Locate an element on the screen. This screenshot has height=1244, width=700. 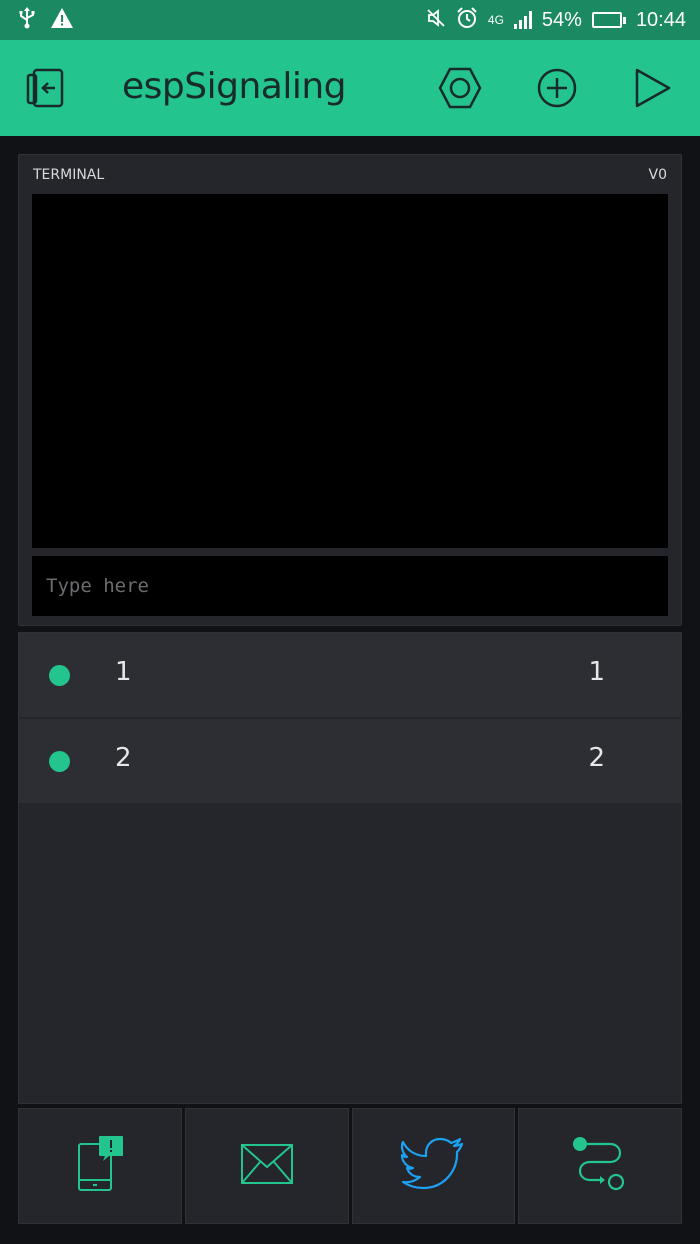
battery-icon is located at coordinates (608, 20).